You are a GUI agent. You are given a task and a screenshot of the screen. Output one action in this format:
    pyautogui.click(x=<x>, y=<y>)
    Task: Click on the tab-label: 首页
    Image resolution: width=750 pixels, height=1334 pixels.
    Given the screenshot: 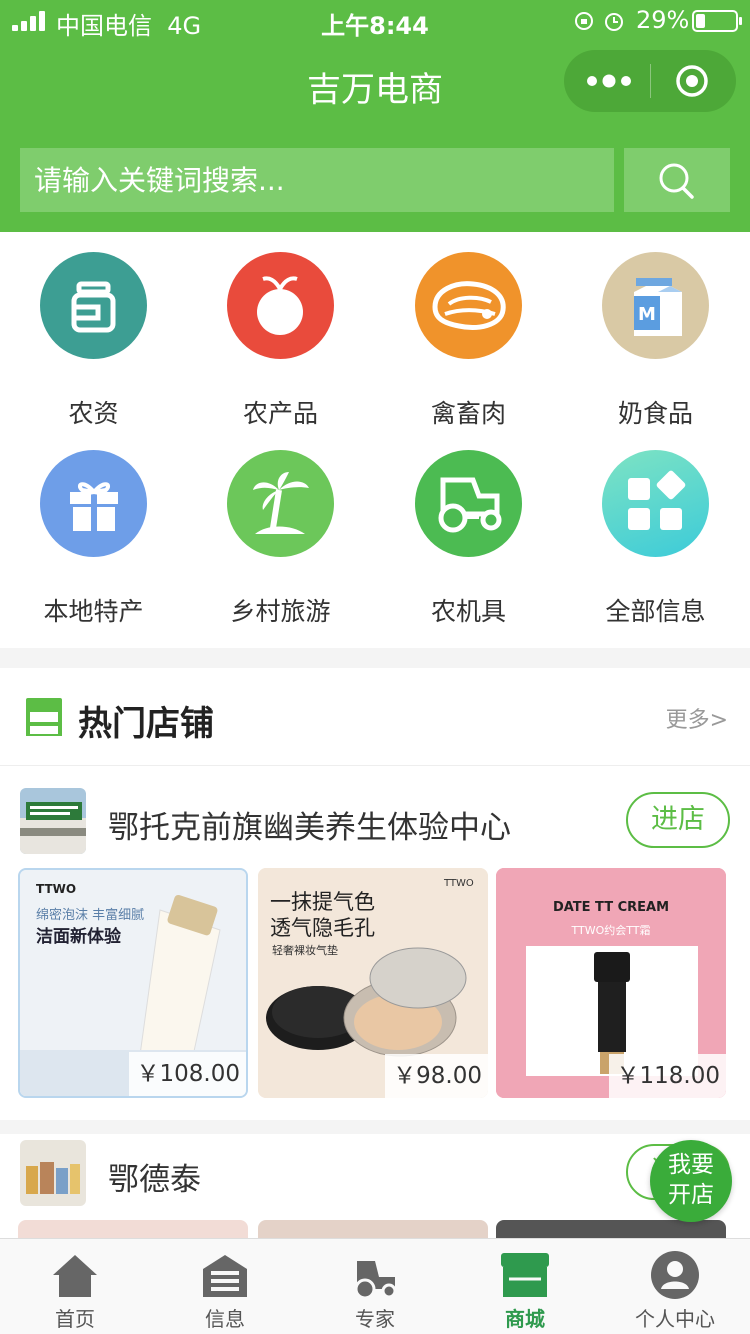 What is the action you would take?
    pyautogui.click(x=75, y=1319)
    